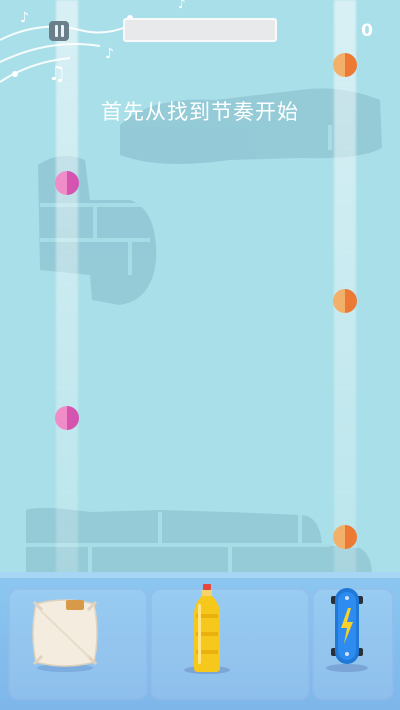 The image size is (400, 710). I want to click on bottle-instrument, so click(207, 628).